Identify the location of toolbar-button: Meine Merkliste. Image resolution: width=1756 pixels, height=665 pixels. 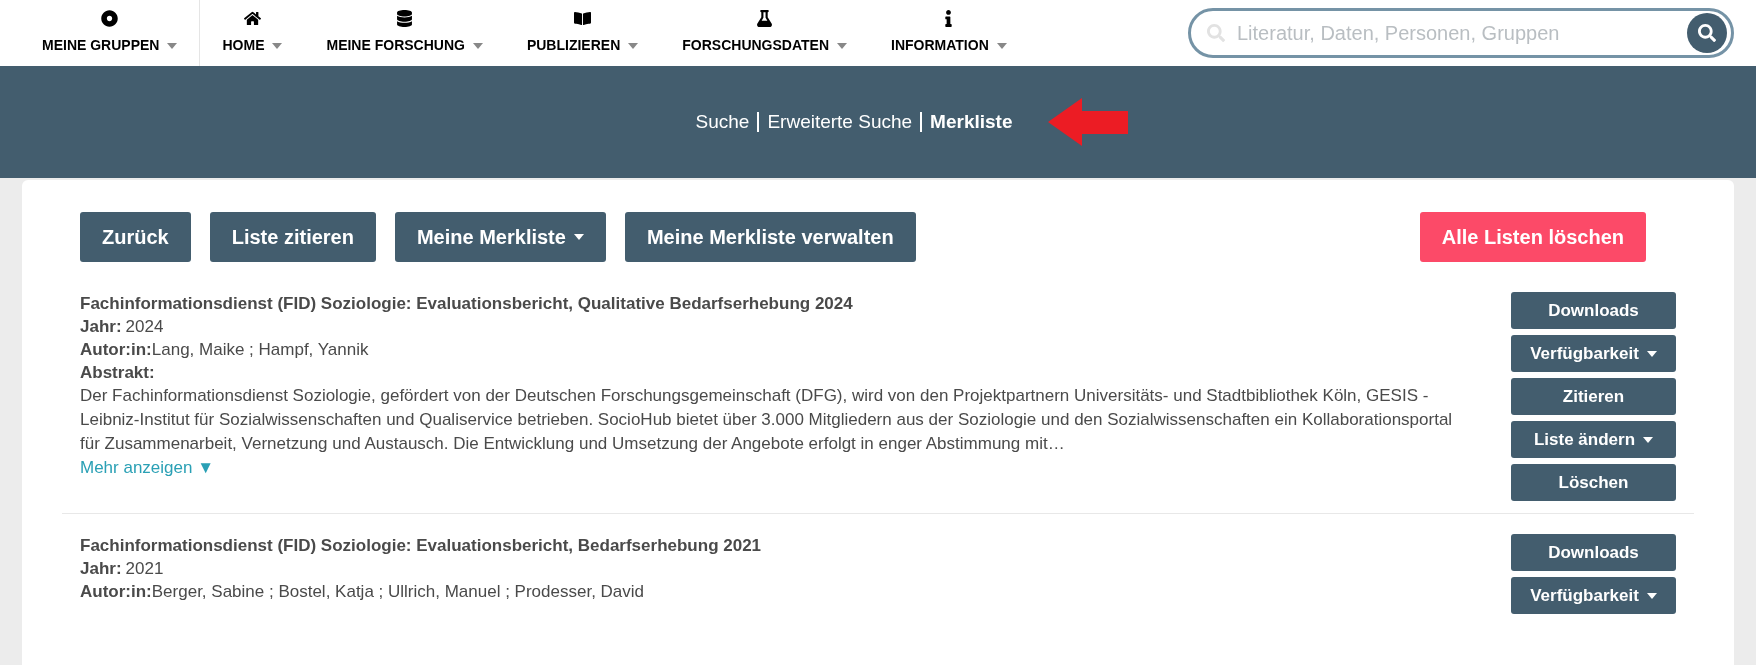
(500, 237).